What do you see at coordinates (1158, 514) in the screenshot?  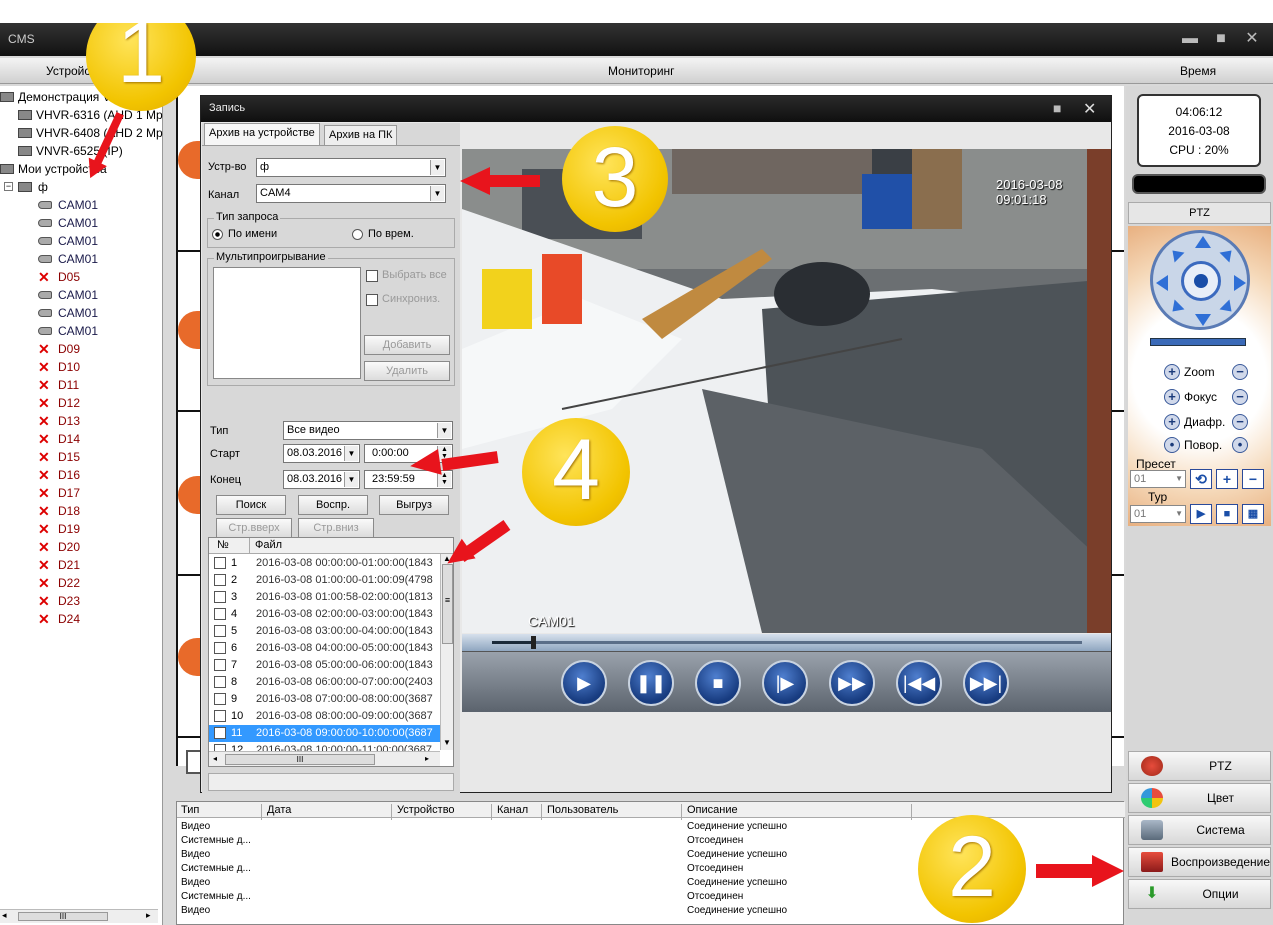 I see `tour-select: 01 ▼` at bounding box center [1158, 514].